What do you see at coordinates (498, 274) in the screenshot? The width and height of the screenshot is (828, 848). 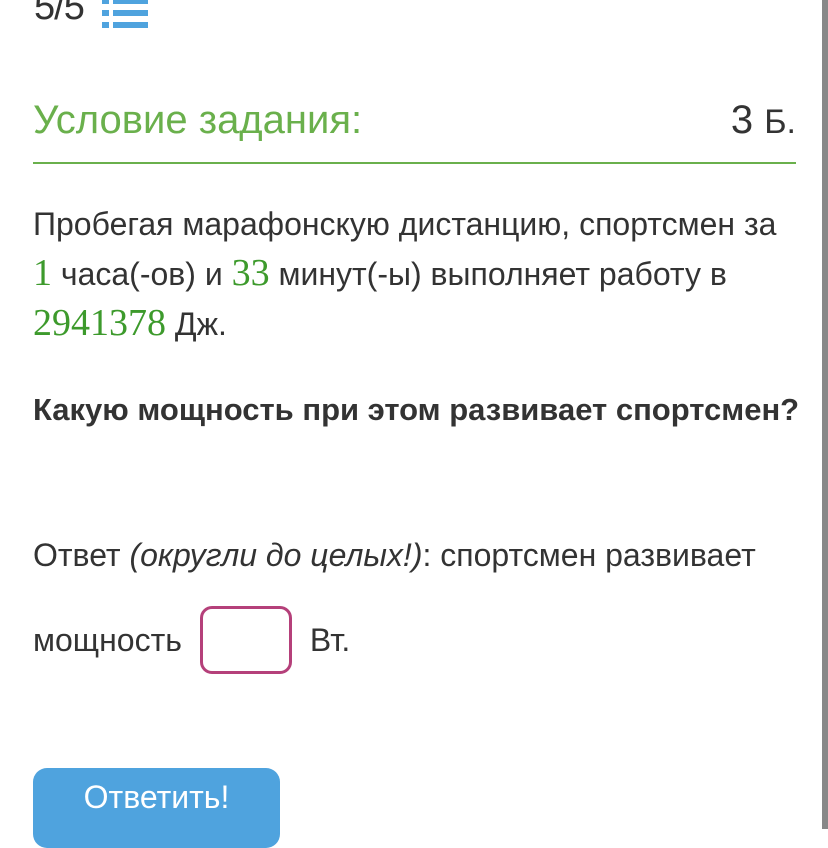 I see `statement-text-3: минут(-ы) выполняет работу в` at bounding box center [498, 274].